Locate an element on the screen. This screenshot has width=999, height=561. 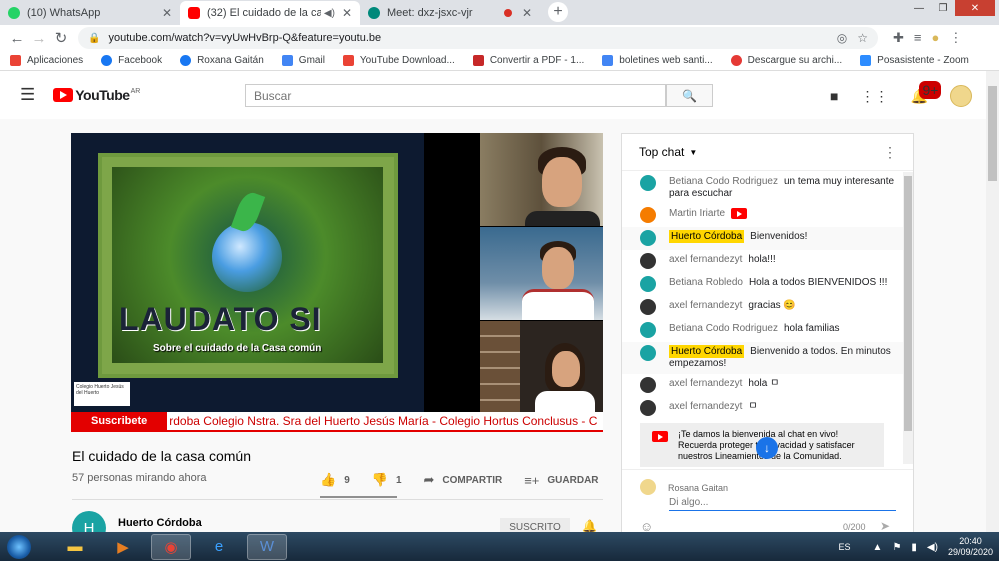
bookmark-roxana: Roxana Gaitán is located at coordinates (222, 60).